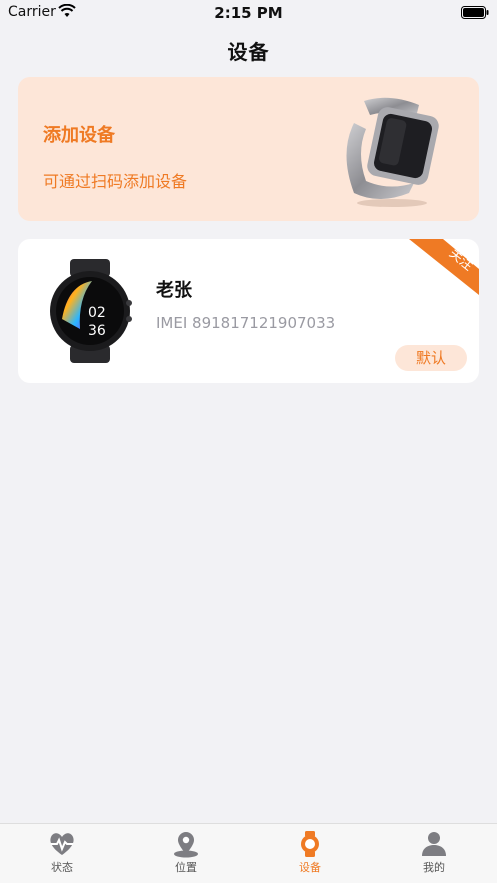 This screenshot has height=883, width=497. What do you see at coordinates (444, 267) in the screenshot?
I see `follow-ribbon: 关注` at bounding box center [444, 267].